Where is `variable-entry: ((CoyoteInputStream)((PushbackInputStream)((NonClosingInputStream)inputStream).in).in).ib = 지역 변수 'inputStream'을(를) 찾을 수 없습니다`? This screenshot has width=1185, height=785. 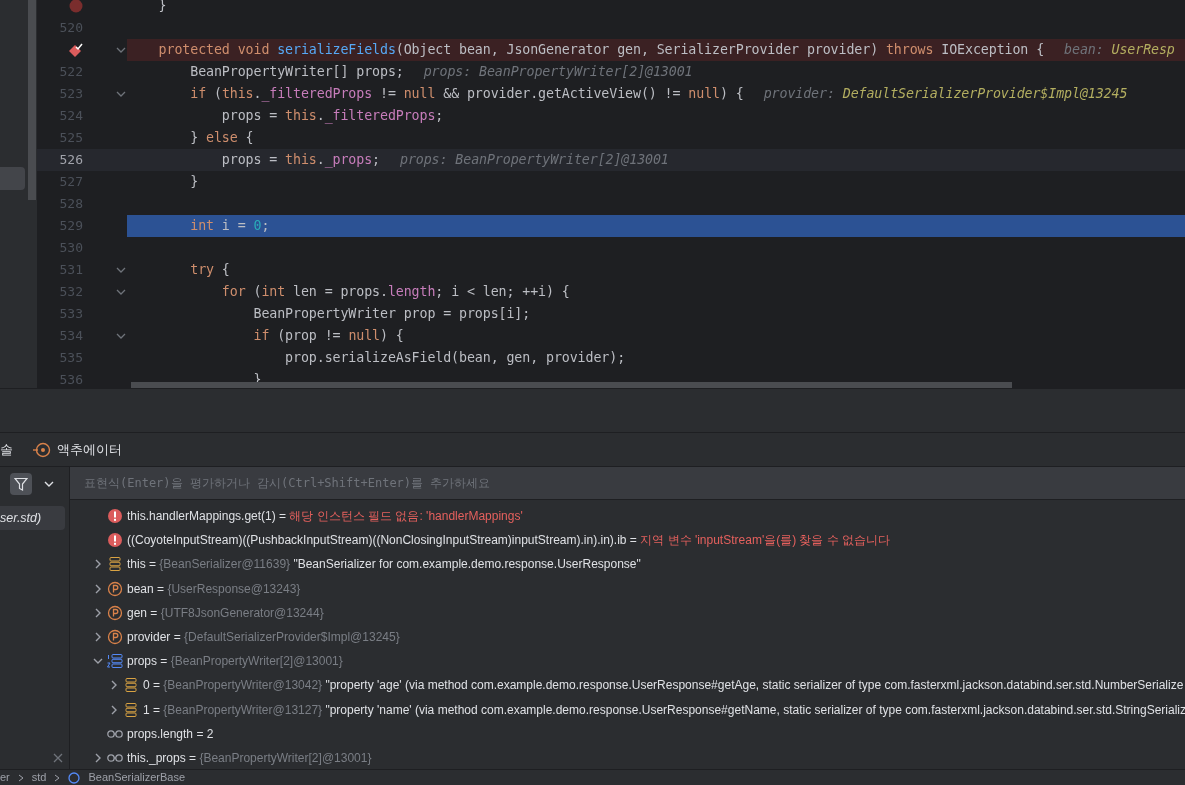 variable-entry: ((CoyoteInputStream)((PushbackInputStream)((NonClosingInputStream)inputStream).in).in).ib = 지역 변수 'inputStream'을(를) 찾을 수 없습니다 is located at coordinates (509, 541).